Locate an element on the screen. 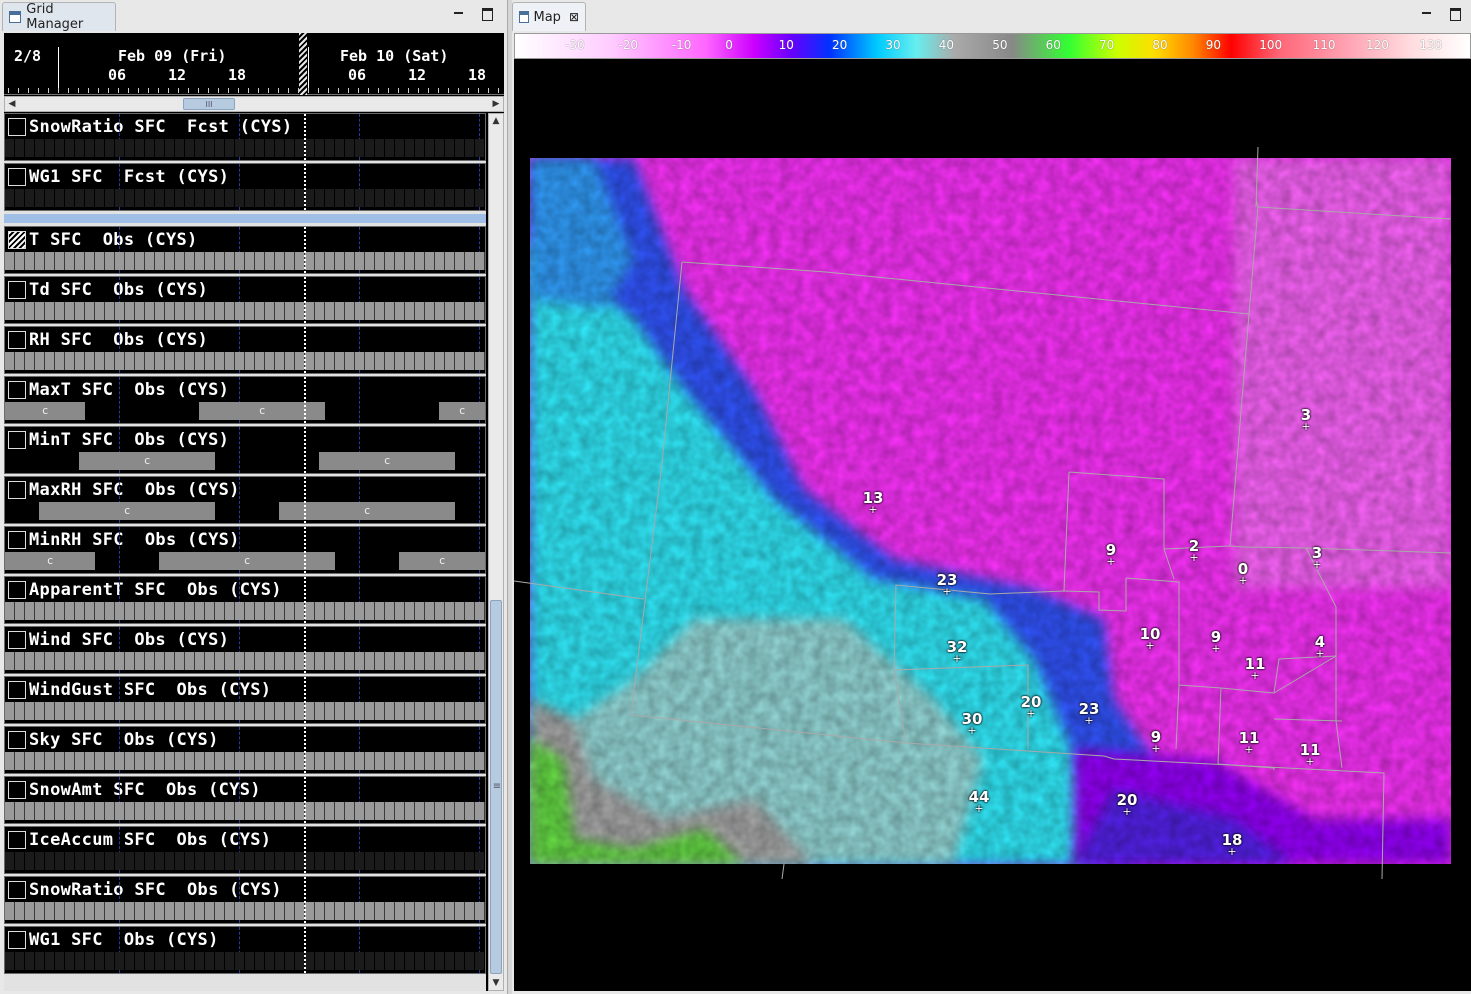 This screenshot has height=994, width=1471. grid-parm-row: SnowRatio SFC Fcst (CYS) is located at coordinates (245, 137).